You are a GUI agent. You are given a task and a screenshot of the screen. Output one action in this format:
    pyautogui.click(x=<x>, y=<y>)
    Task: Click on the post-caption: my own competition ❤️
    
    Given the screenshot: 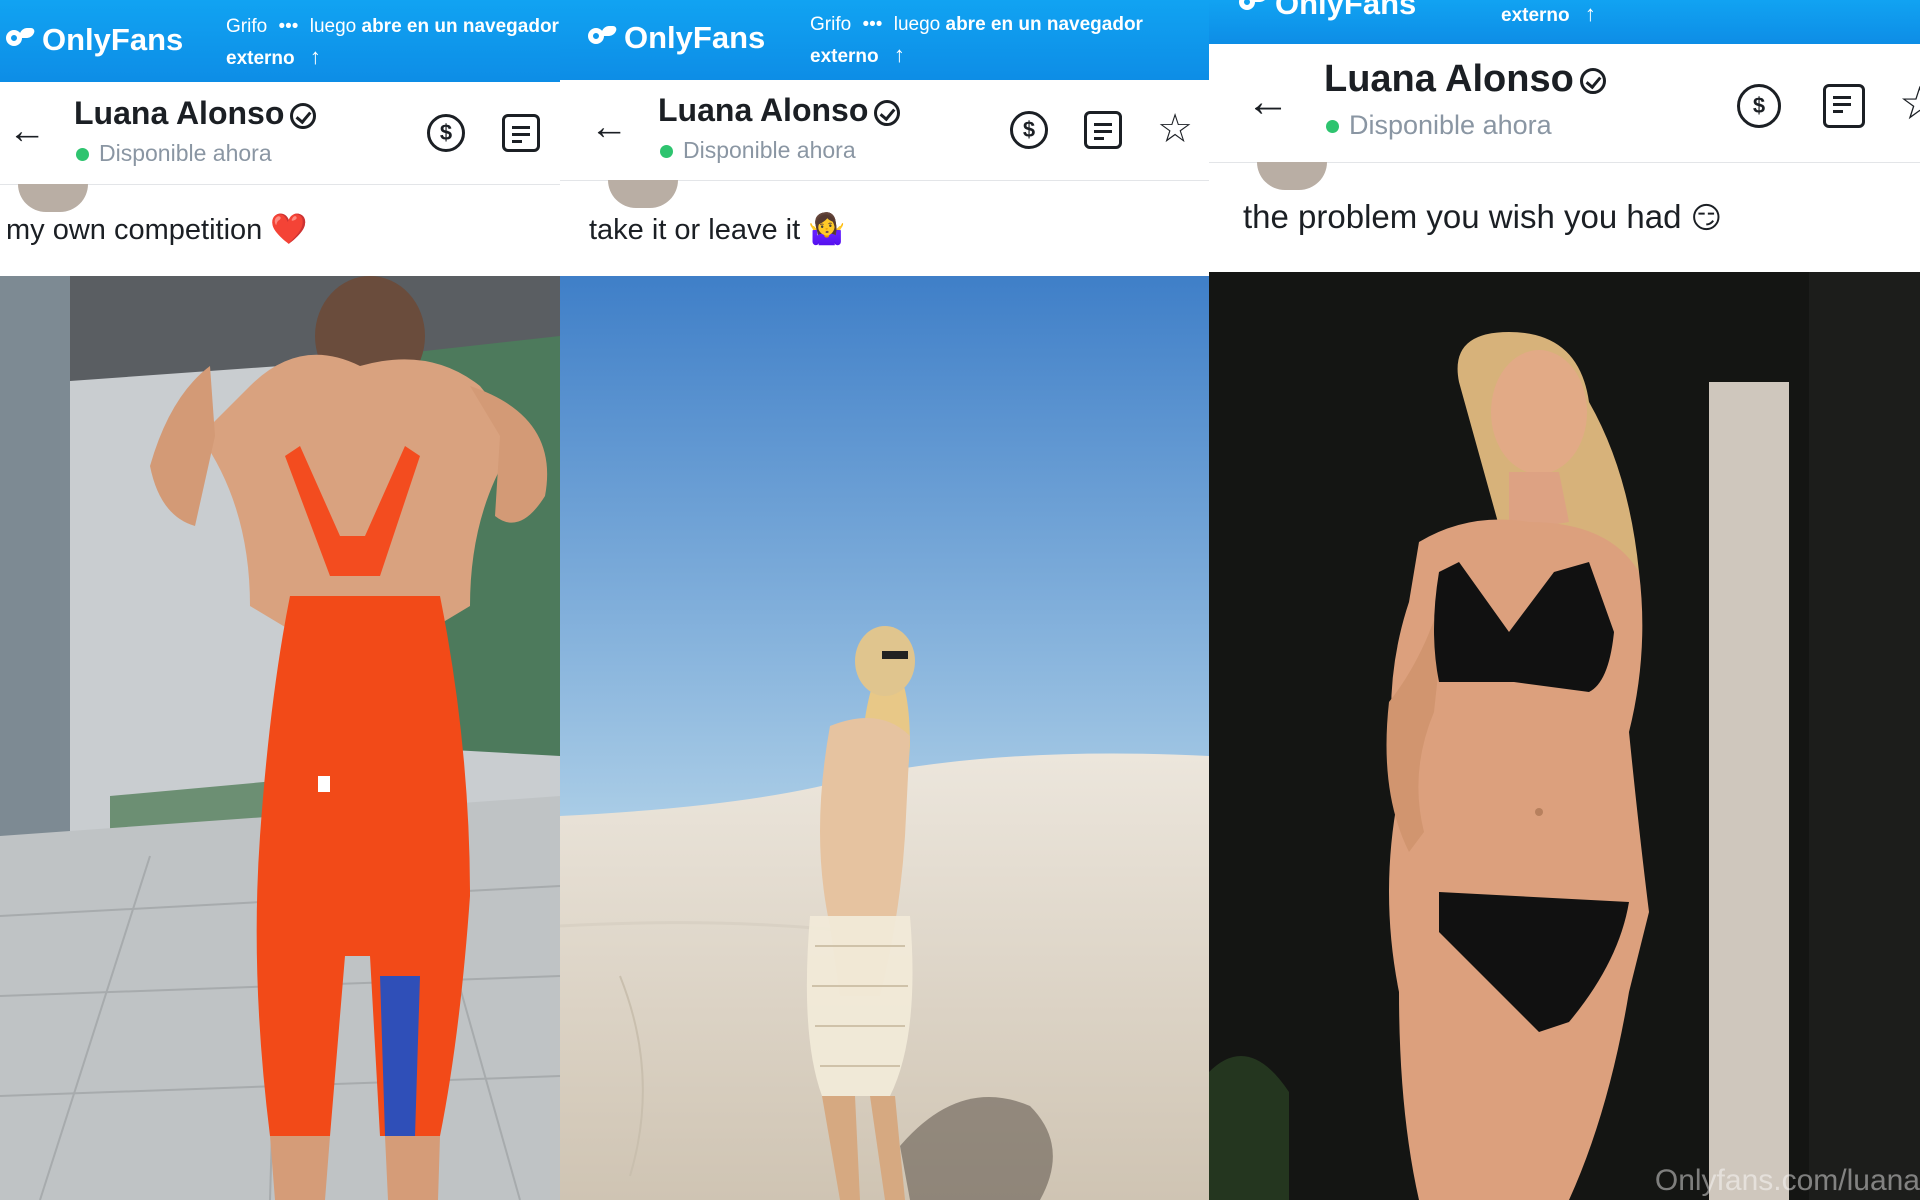 What is the action you would take?
    pyautogui.click(x=157, y=229)
    